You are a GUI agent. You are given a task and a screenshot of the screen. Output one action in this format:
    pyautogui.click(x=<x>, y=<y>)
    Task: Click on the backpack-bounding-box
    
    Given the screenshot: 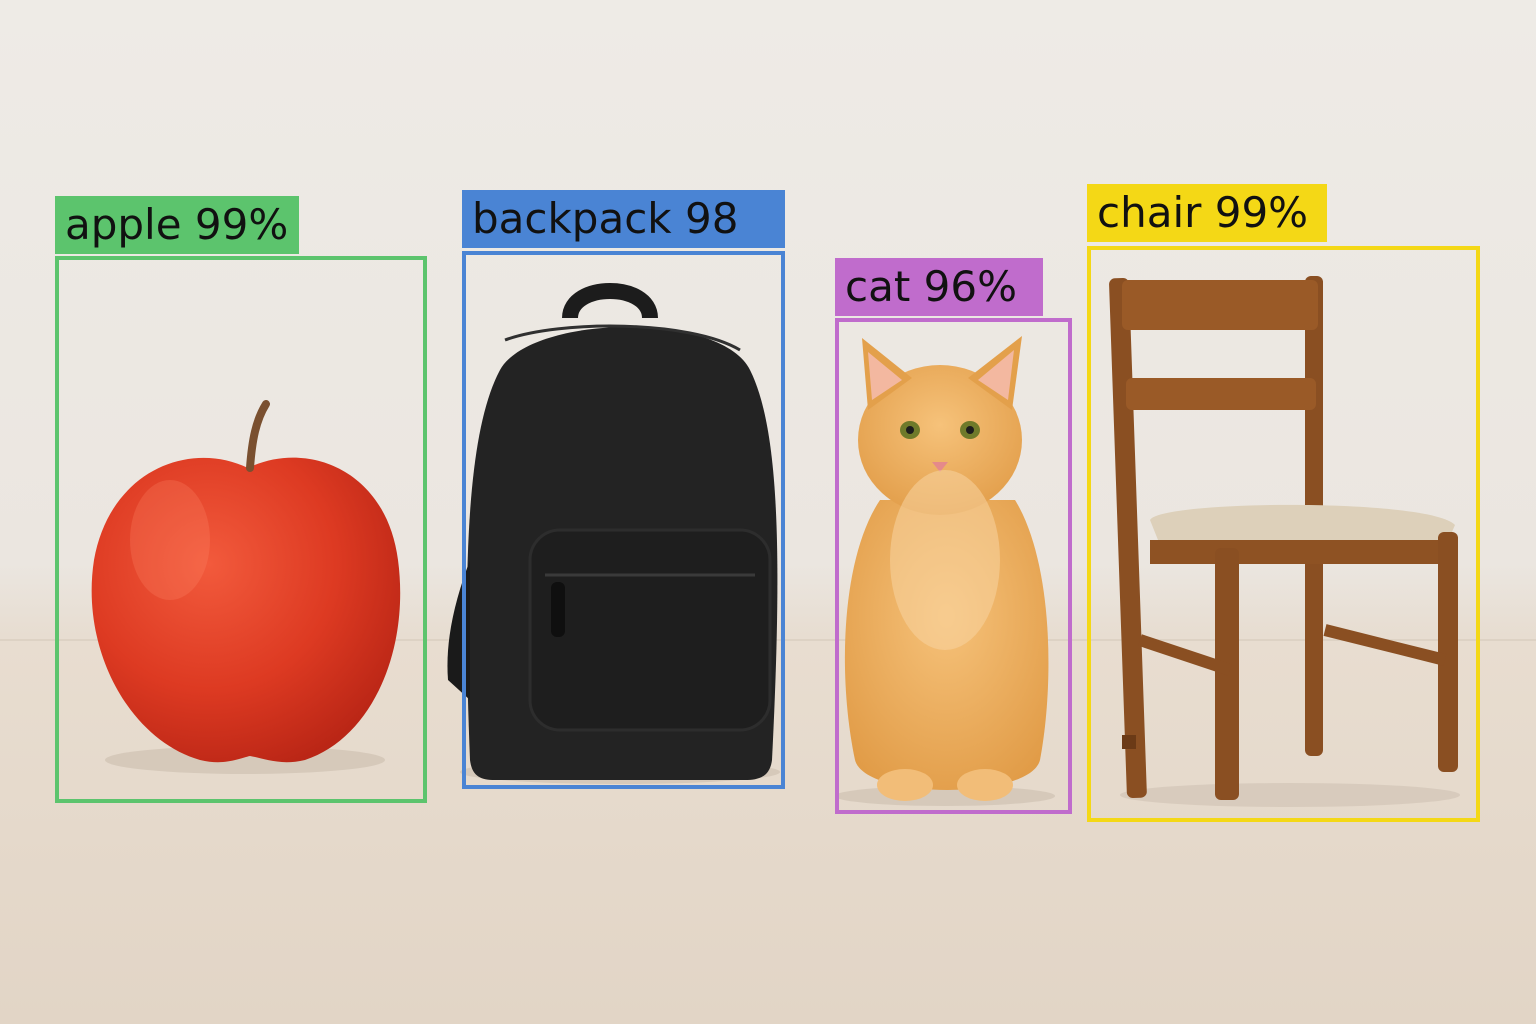 What is the action you would take?
    pyautogui.click(x=623, y=520)
    